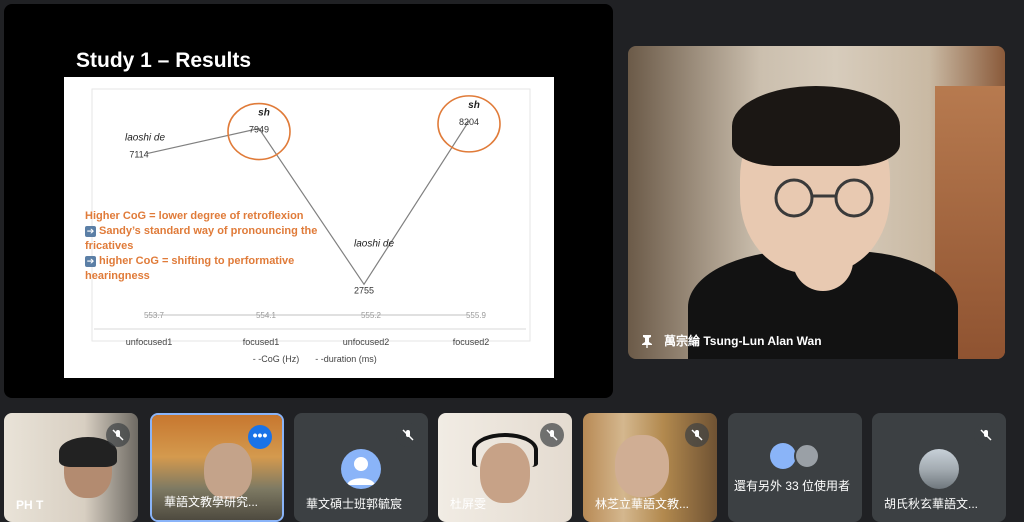 The image size is (1024, 522). Describe the element at coordinates (164, 60) in the screenshot. I see `slide-title: Study 1 – Results` at that location.